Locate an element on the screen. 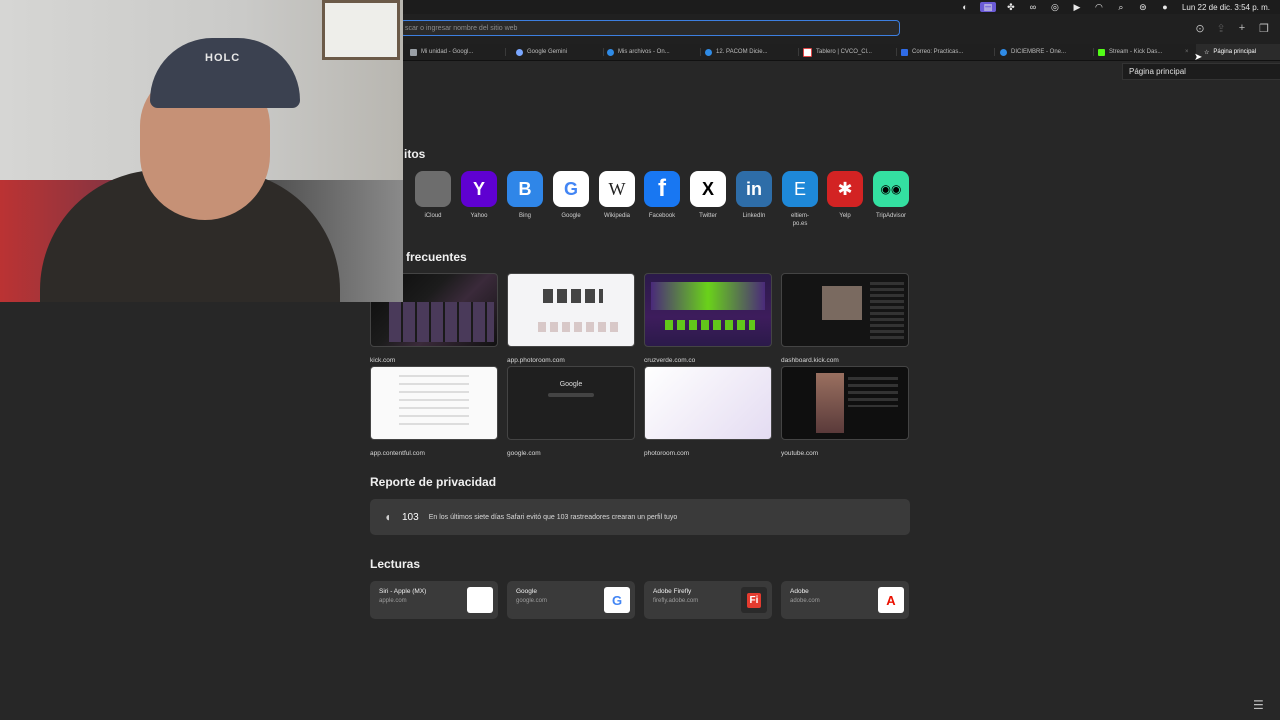 The width and height of the screenshot is (1280, 720). favorite-eltiempo: E eltiem- po.es is located at coordinates (800, 199).